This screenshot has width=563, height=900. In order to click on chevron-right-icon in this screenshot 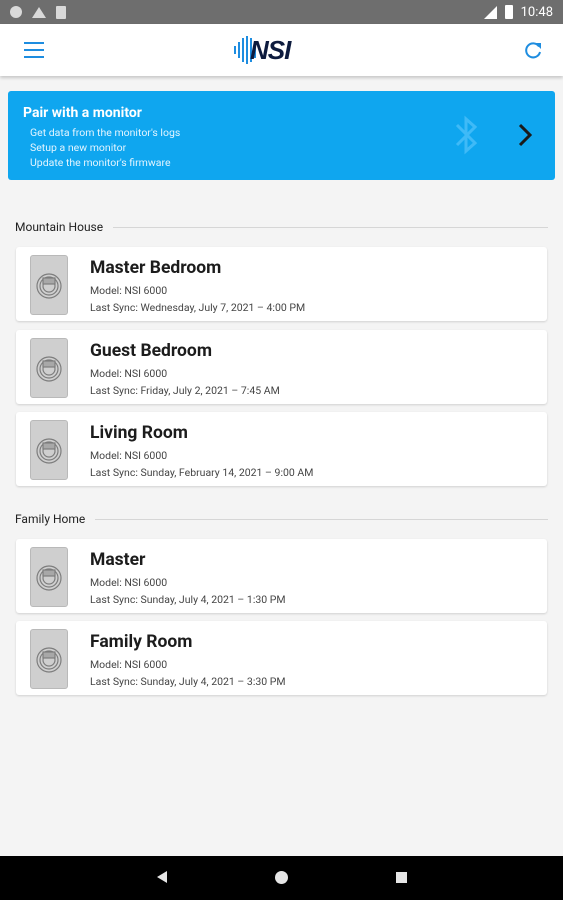, I will do `click(525, 135)`.